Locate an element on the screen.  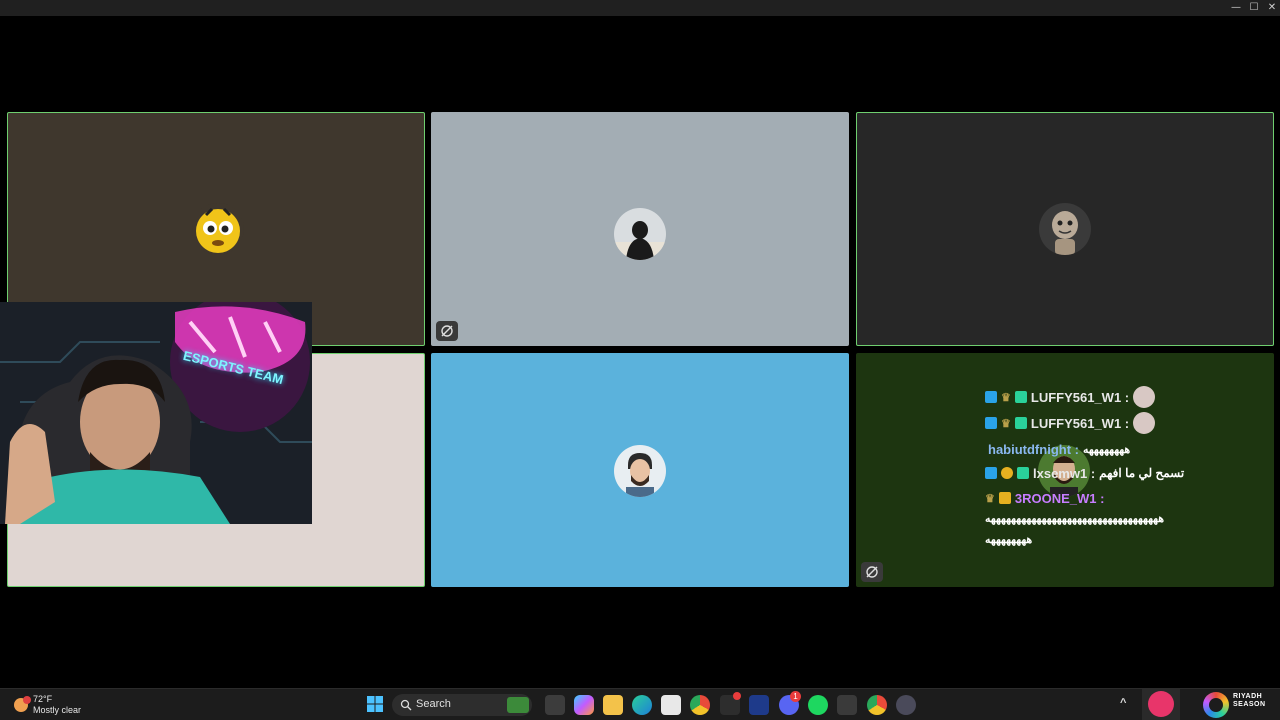
chat-message: lxsemw1 : تسمح لي ما افهم is located at coordinates (1084, 473).